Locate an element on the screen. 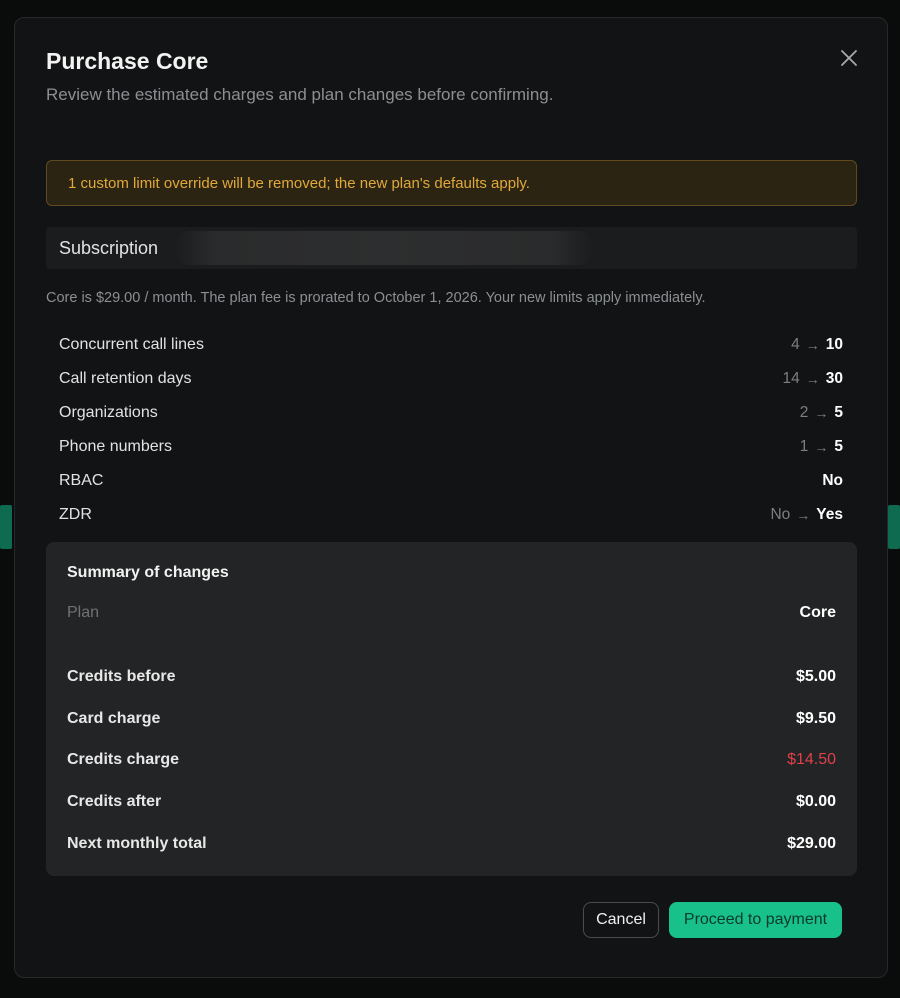 The width and height of the screenshot is (900, 998). summary-title: Summary of changes is located at coordinates (148, 572).